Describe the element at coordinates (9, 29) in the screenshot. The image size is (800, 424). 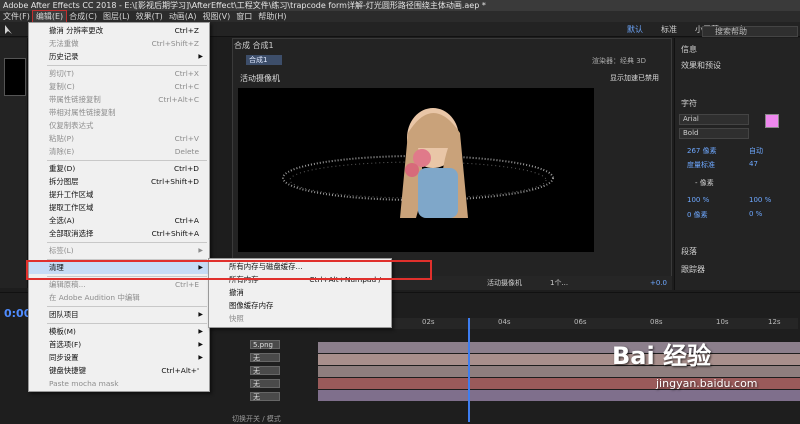
I see `selection-tool-icon` at that location.